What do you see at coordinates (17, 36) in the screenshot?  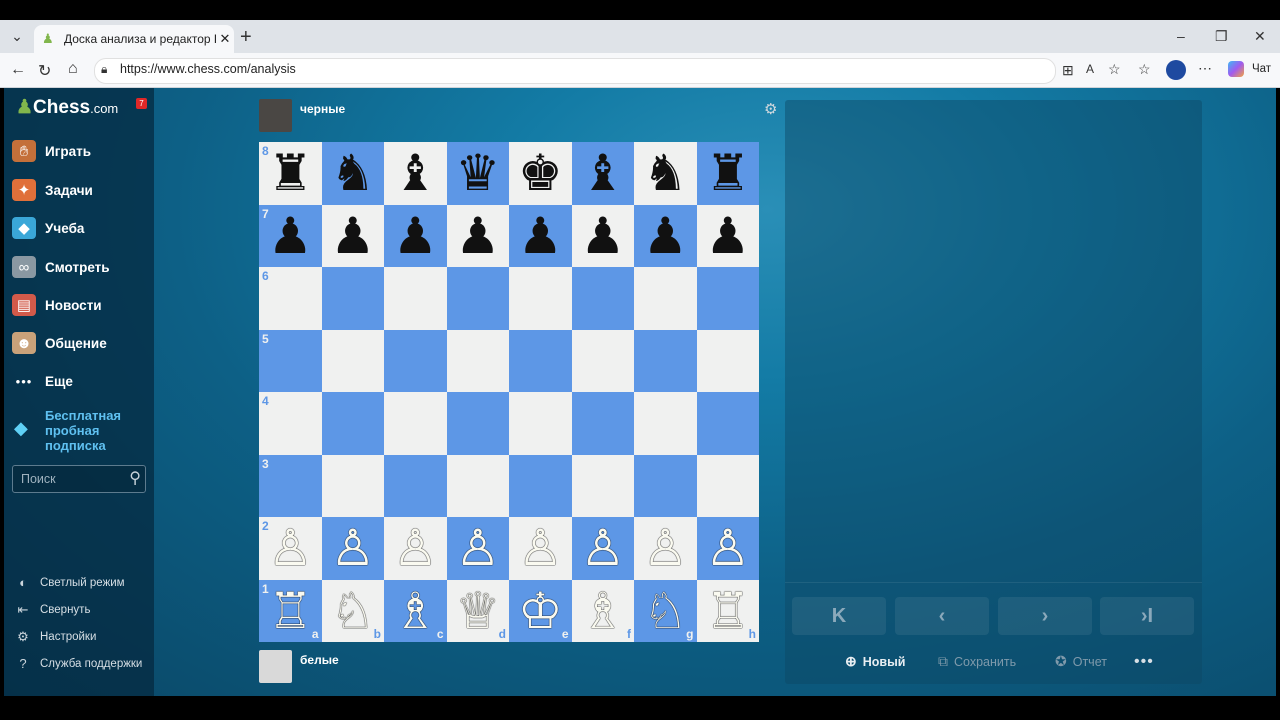 I see `tab-list-chevron-icon: ⌄` at bounding box center [17, 36].